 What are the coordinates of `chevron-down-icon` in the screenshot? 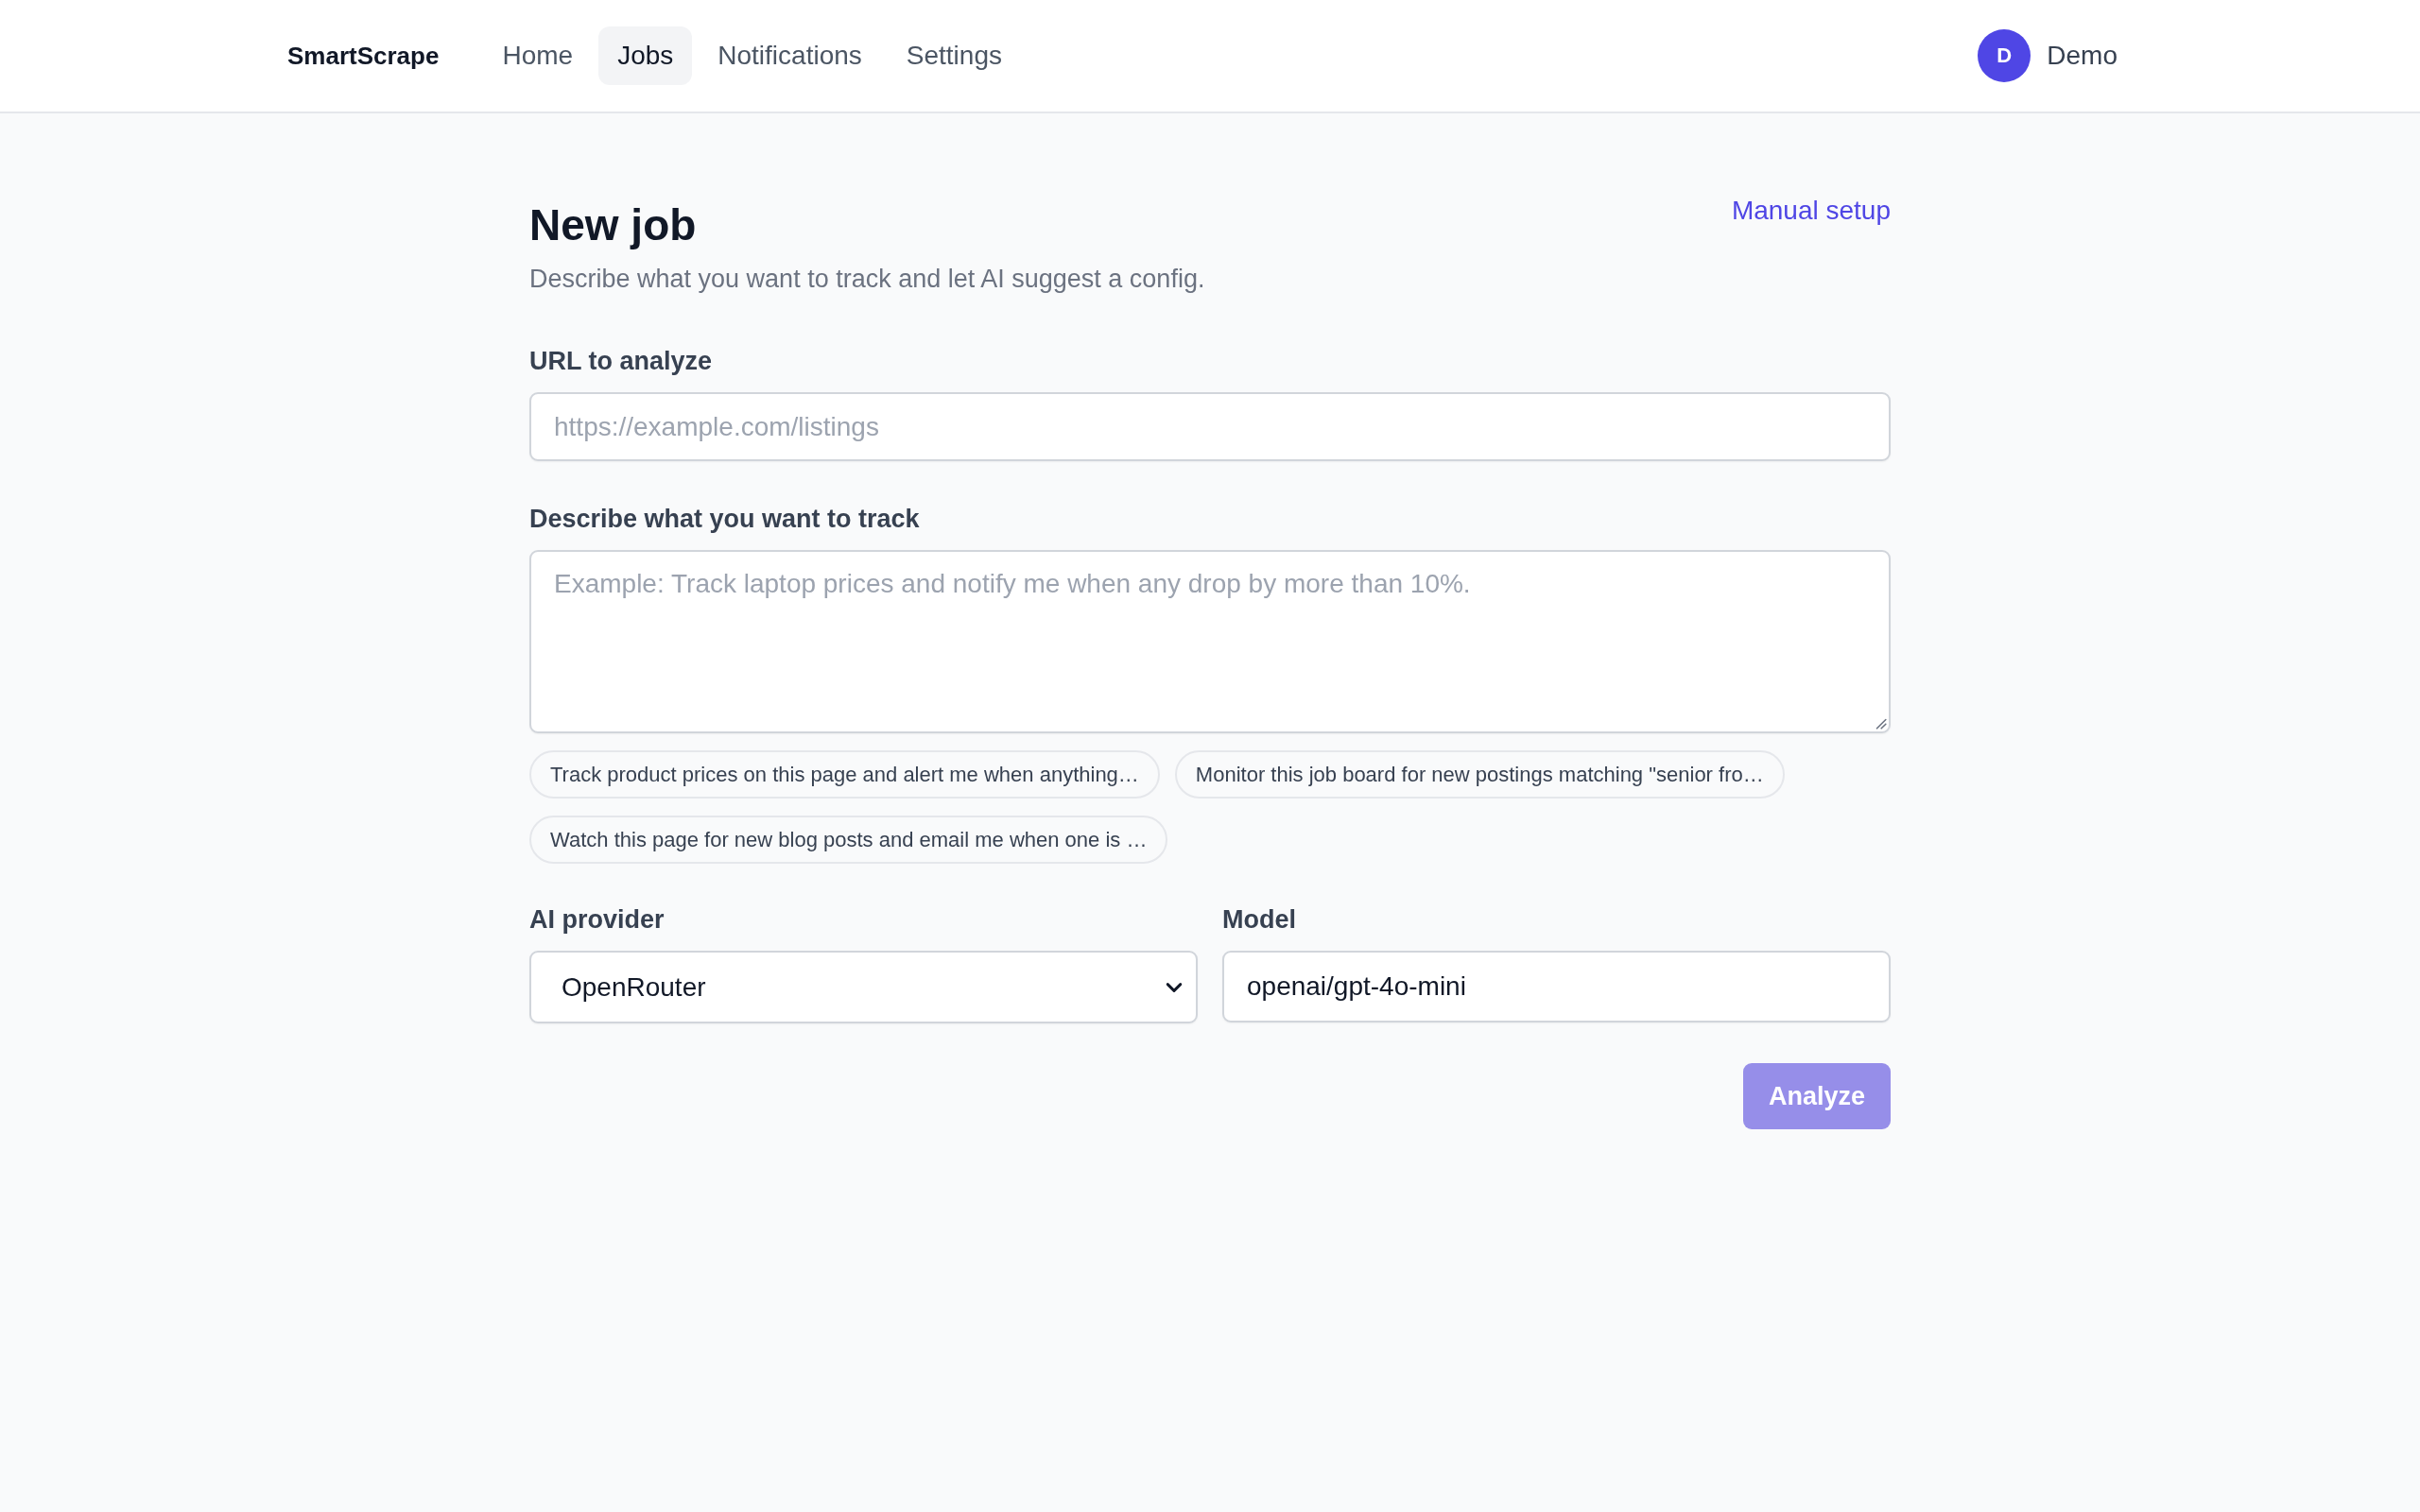 It's located at (1174, 987).